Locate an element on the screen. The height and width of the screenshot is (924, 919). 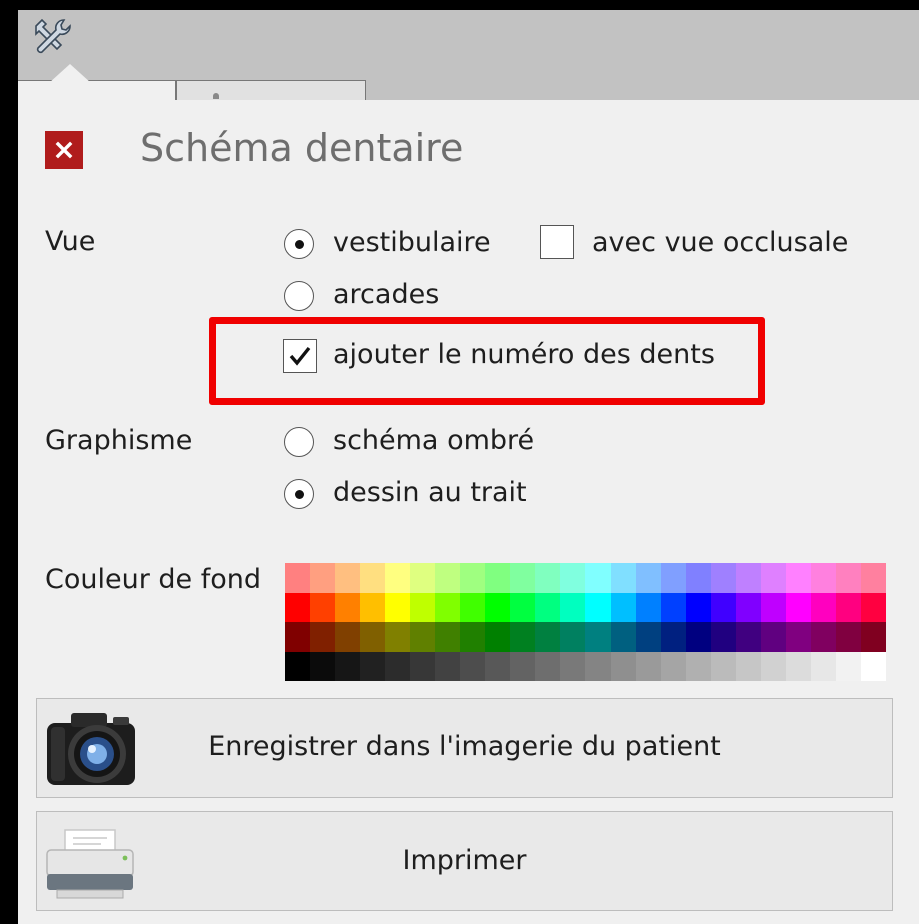
print-button: Imprimer is located at coordinates (464, 861).